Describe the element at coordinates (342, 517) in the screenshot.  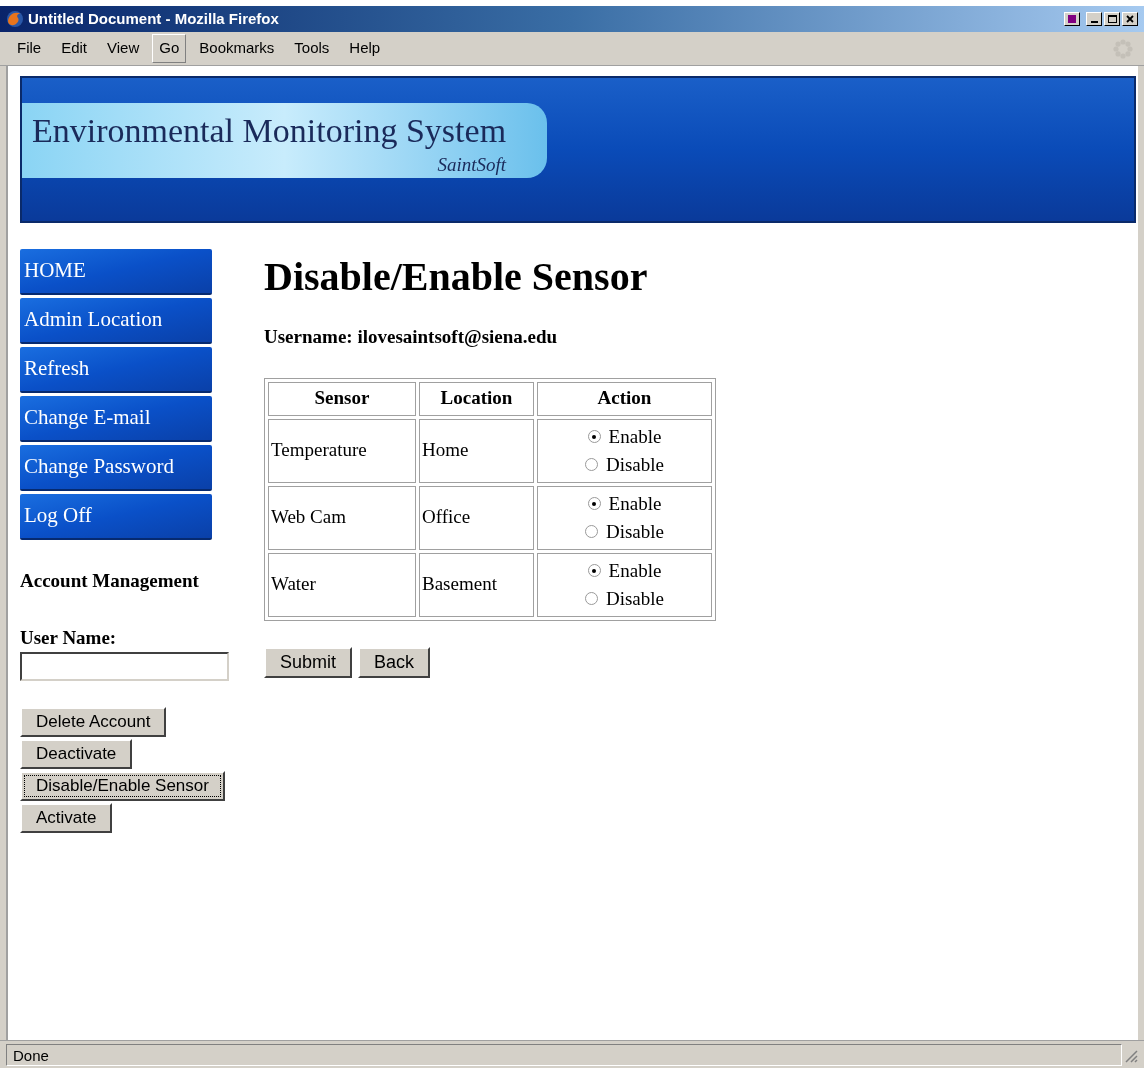
I see `table-cell: Web Cam` at that location.